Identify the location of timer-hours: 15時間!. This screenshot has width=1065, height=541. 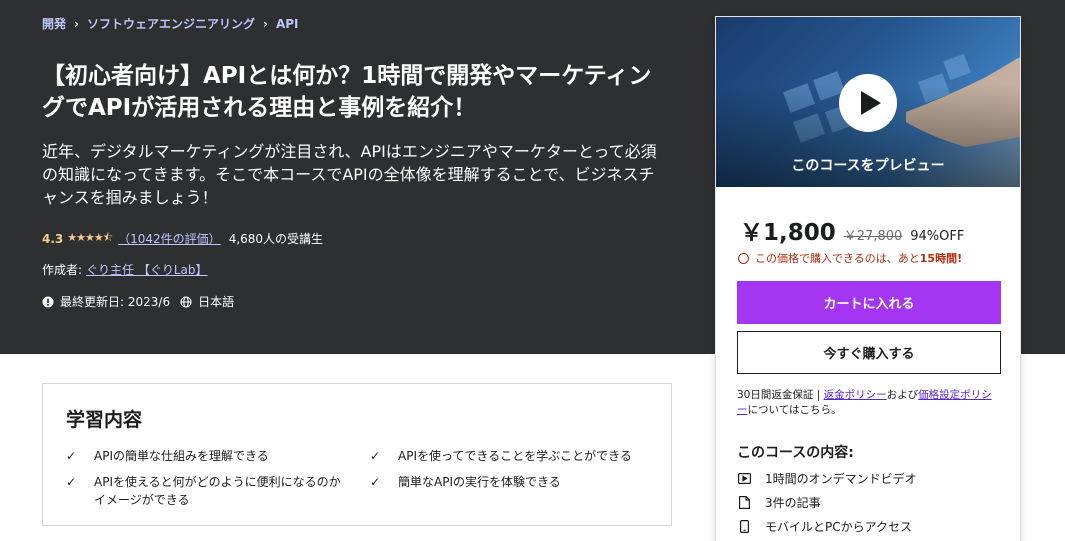
(941, 258).